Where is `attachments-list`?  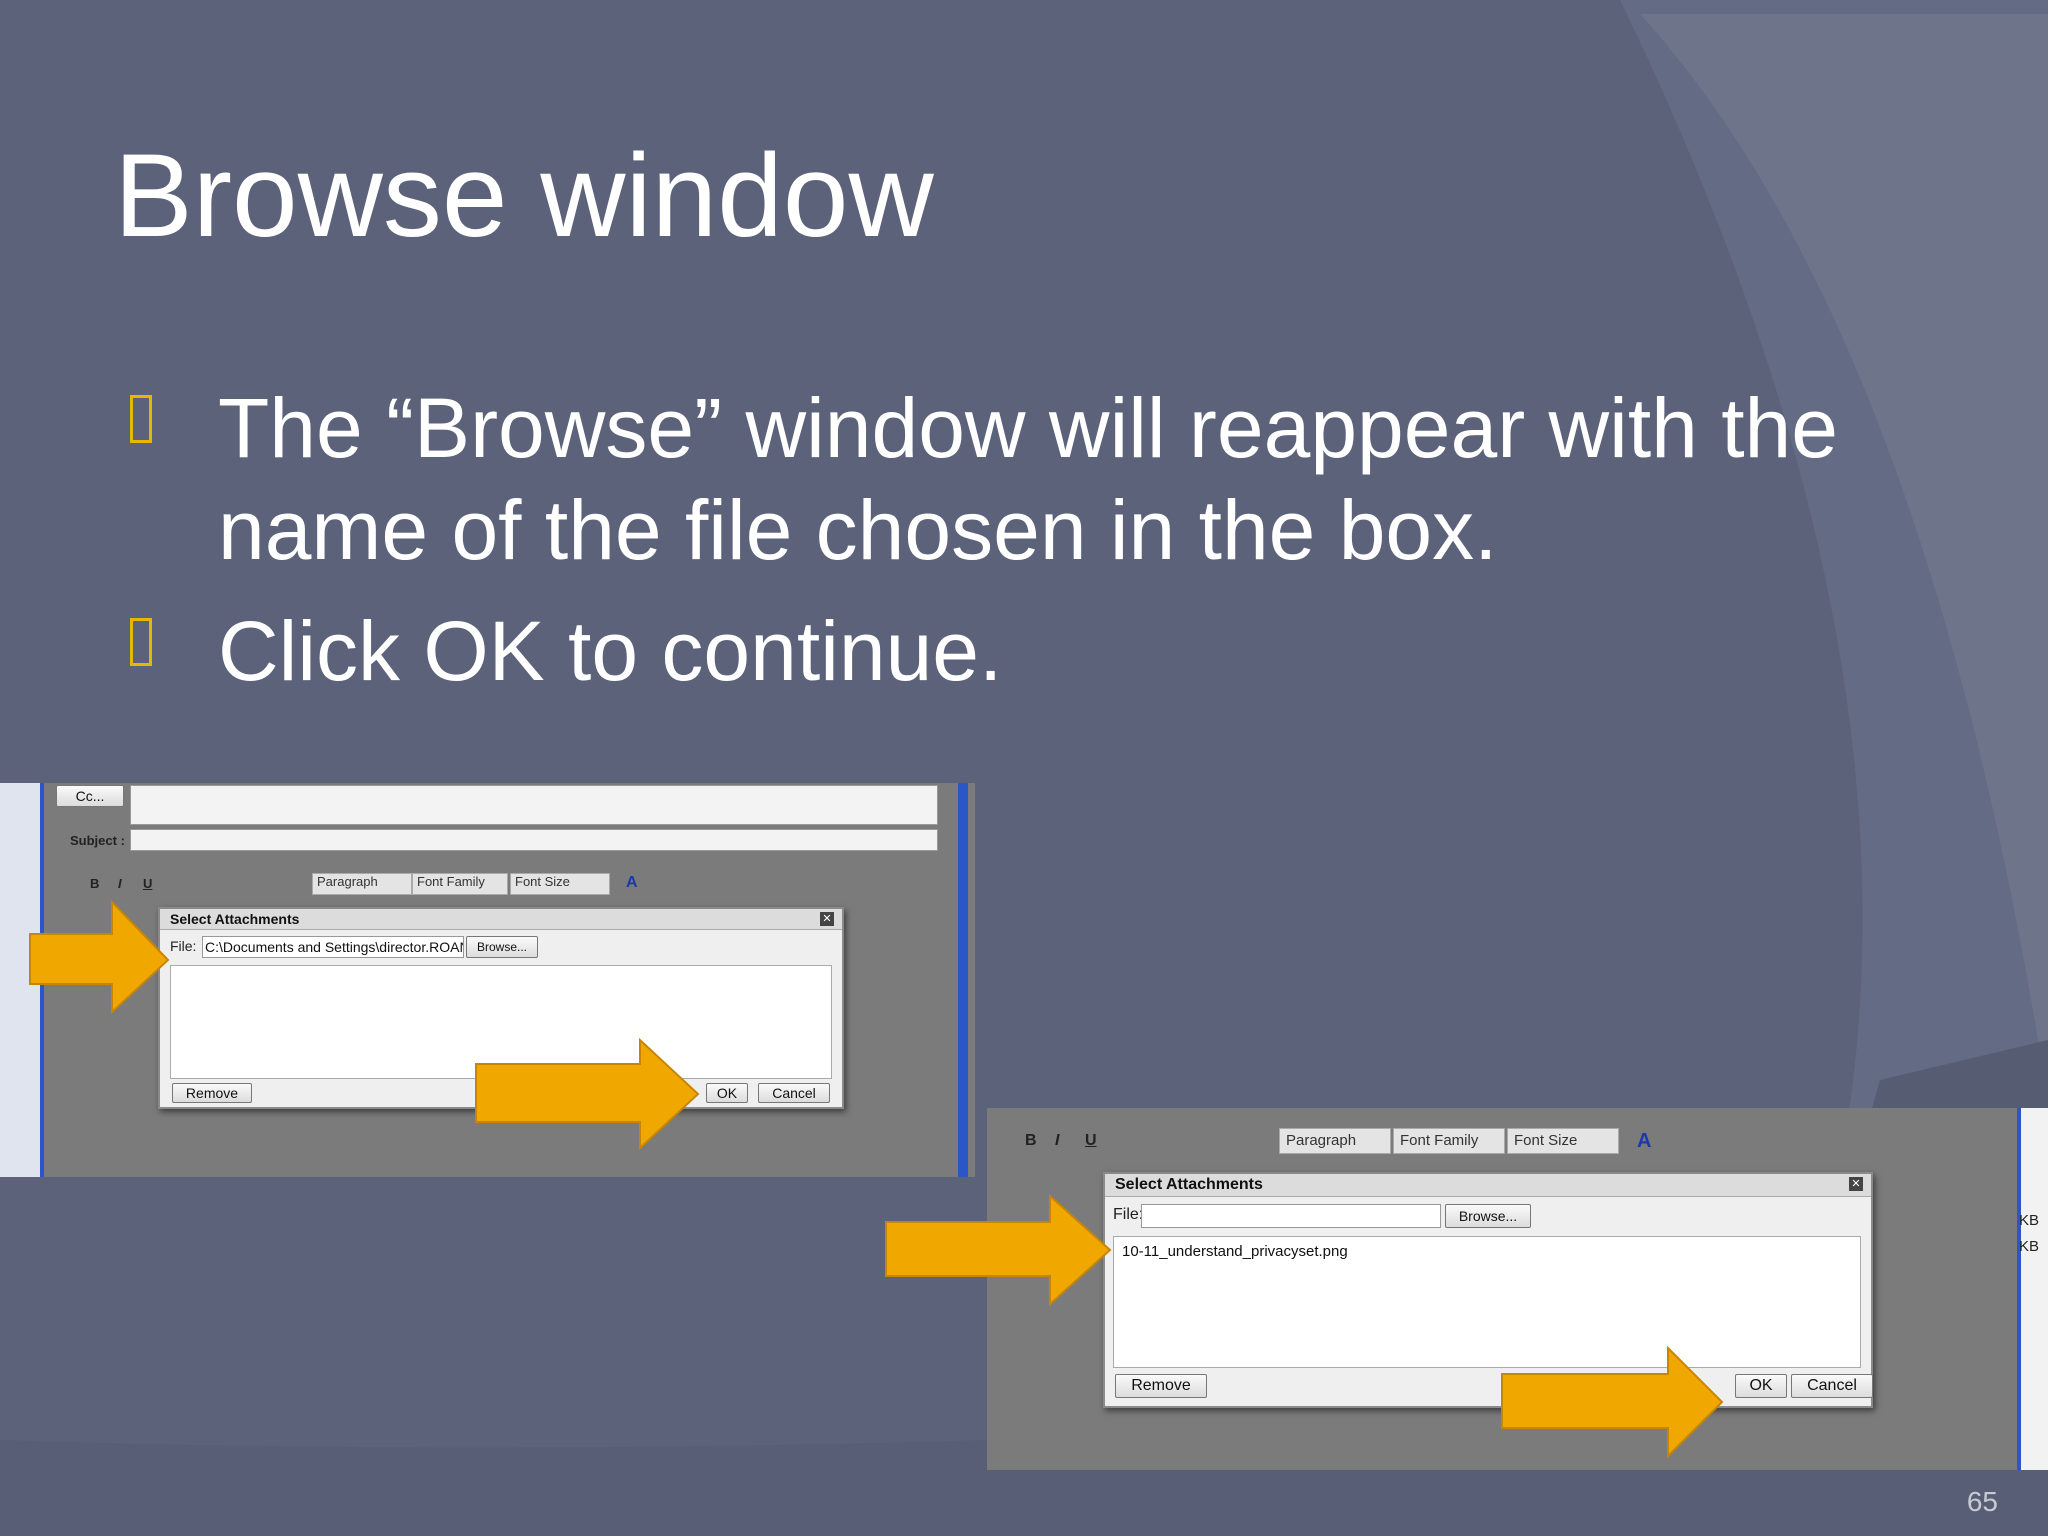 attachments-list is located at coordinates (501, 1022).